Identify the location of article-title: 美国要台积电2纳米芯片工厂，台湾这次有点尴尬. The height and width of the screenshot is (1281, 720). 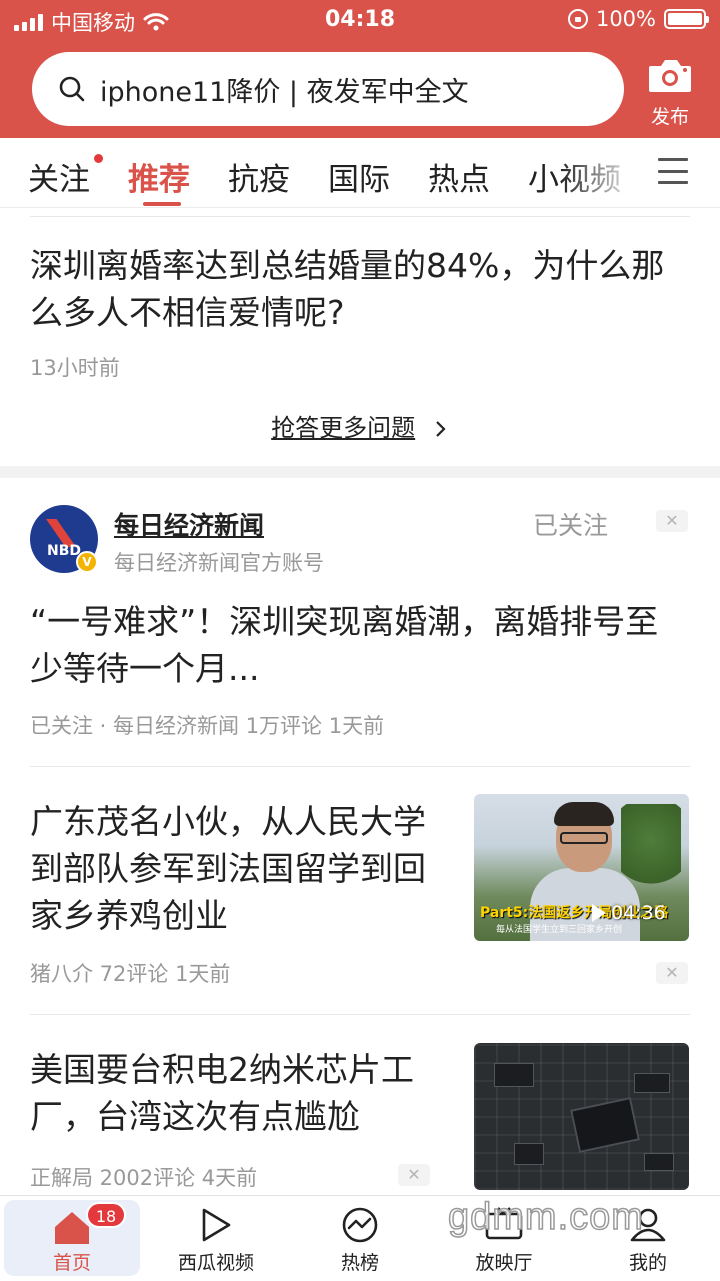
(240, 1093).